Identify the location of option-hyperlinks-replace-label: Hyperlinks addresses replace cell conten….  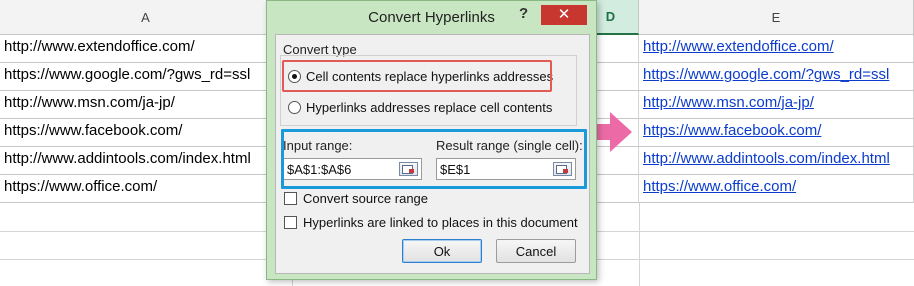
(429, 107).